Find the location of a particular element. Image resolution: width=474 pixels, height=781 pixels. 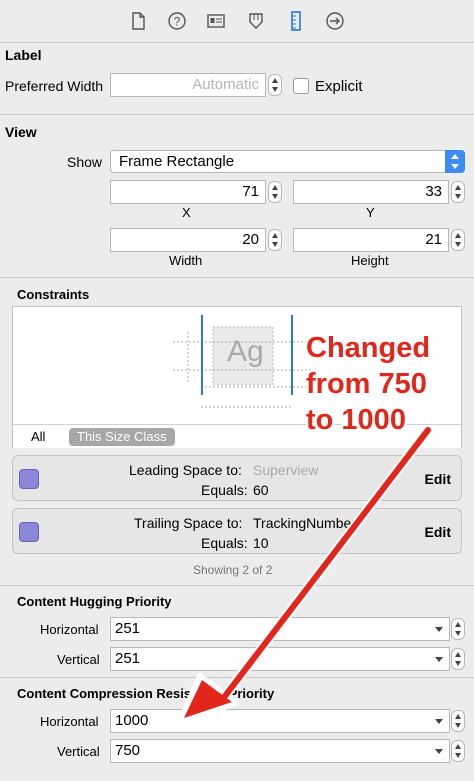

annotation-line-2: from 750 is located at coordinates (366, 384).